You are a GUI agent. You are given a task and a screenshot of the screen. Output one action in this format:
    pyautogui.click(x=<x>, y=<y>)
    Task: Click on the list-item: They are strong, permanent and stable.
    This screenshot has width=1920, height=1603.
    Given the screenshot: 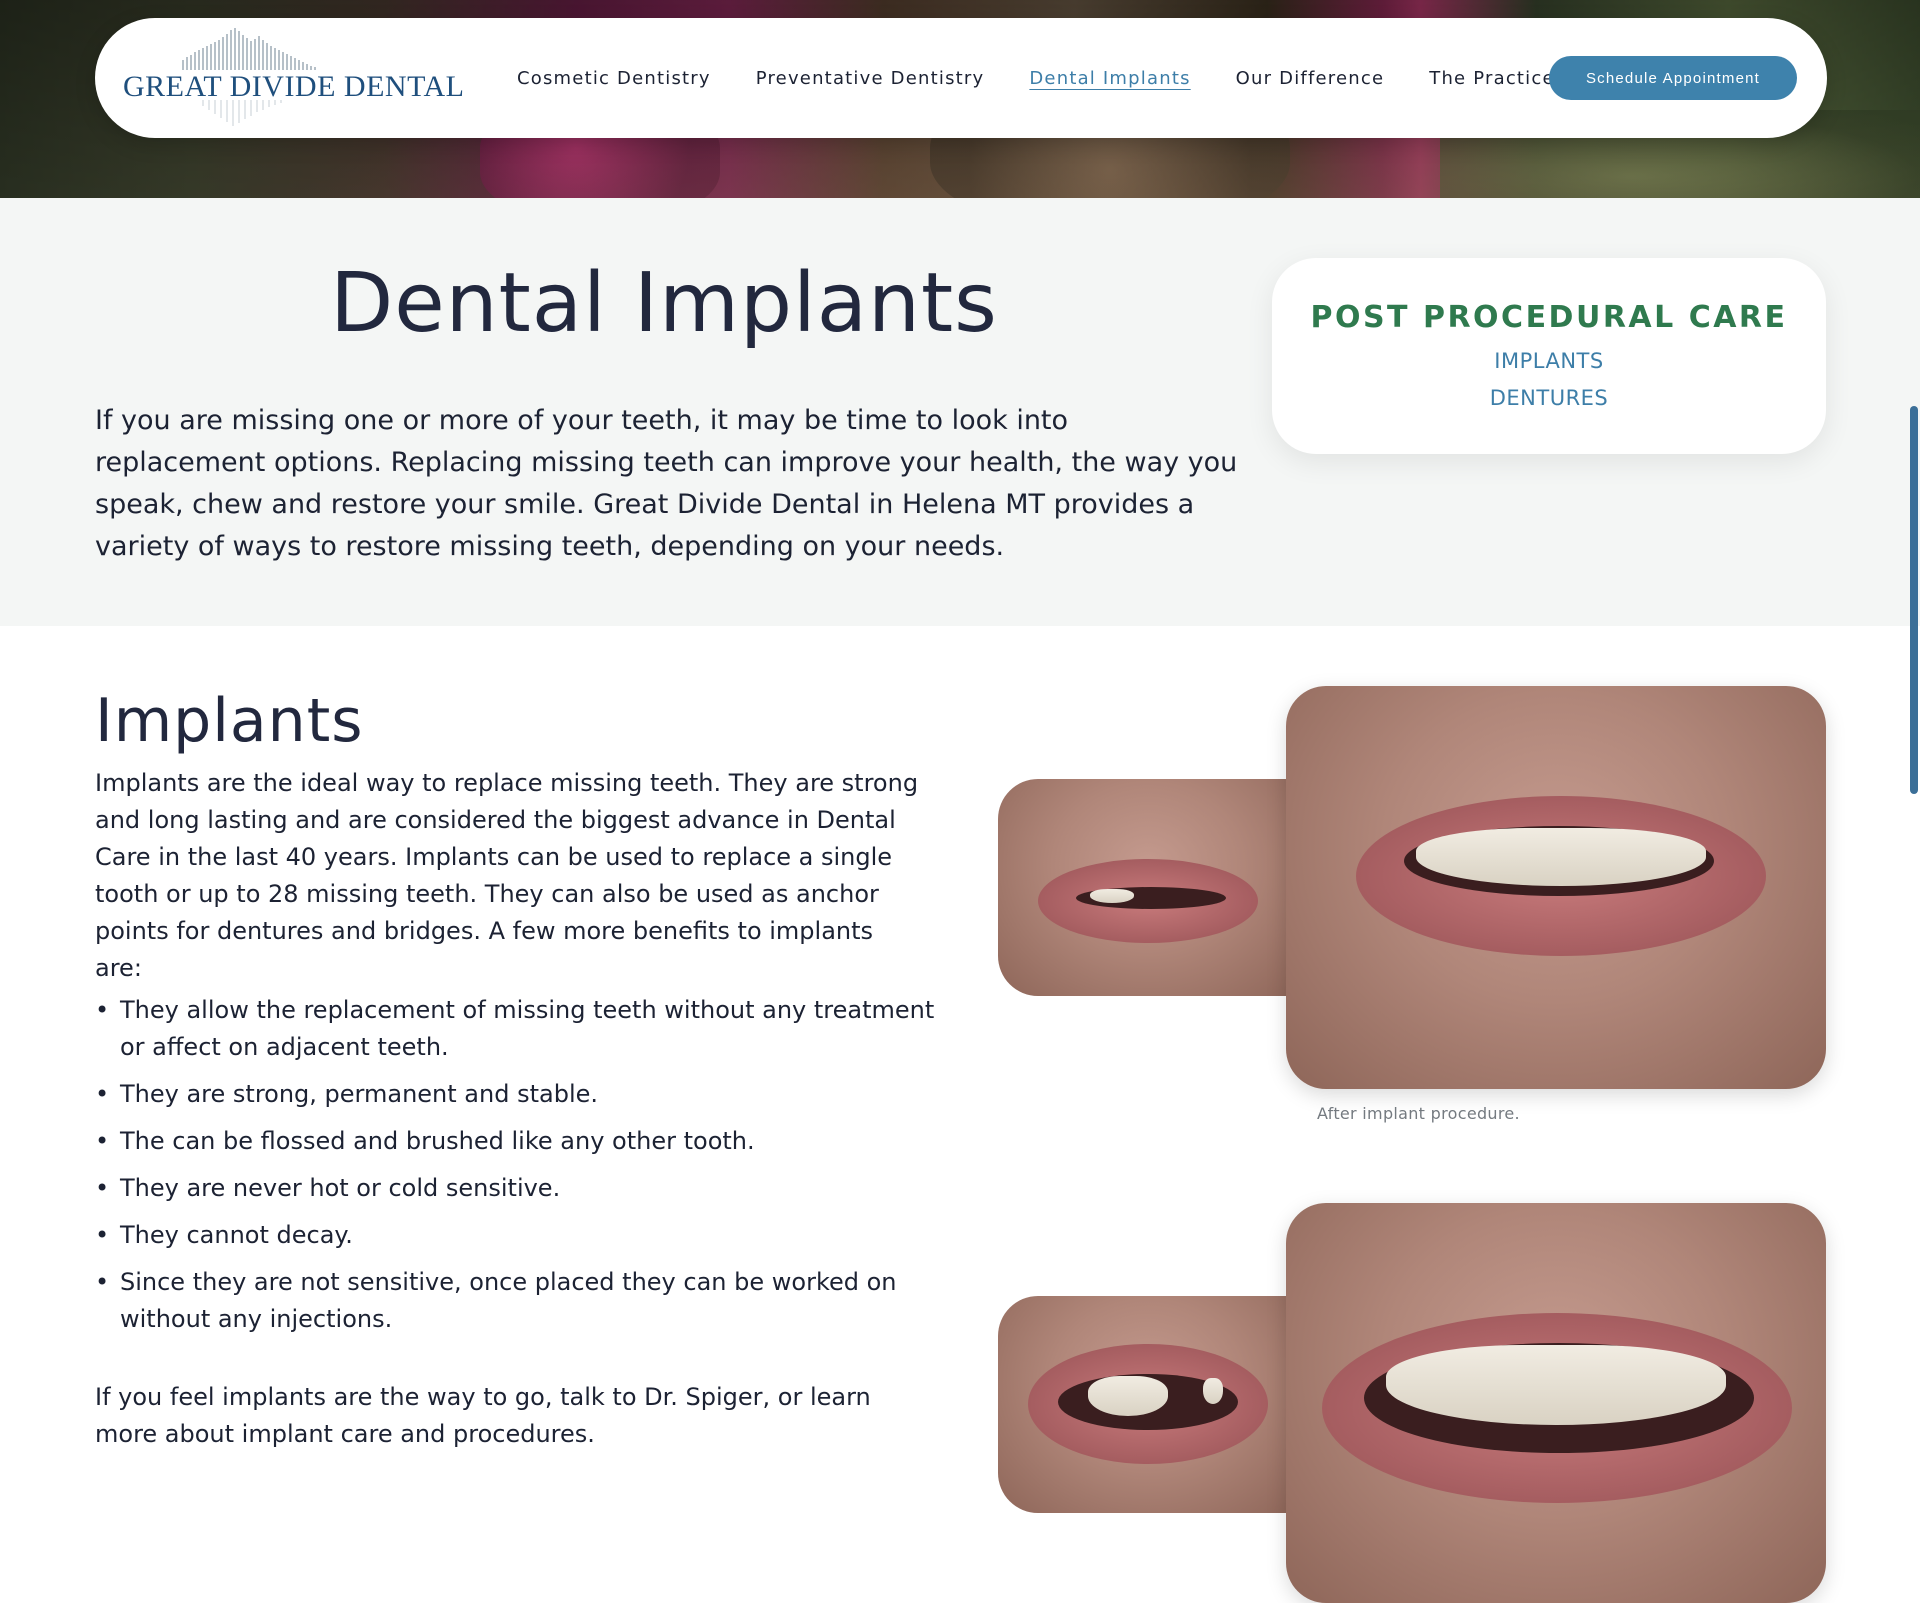 What is the action you would take?
    pyautogui.click(x=520, y=1094)
    